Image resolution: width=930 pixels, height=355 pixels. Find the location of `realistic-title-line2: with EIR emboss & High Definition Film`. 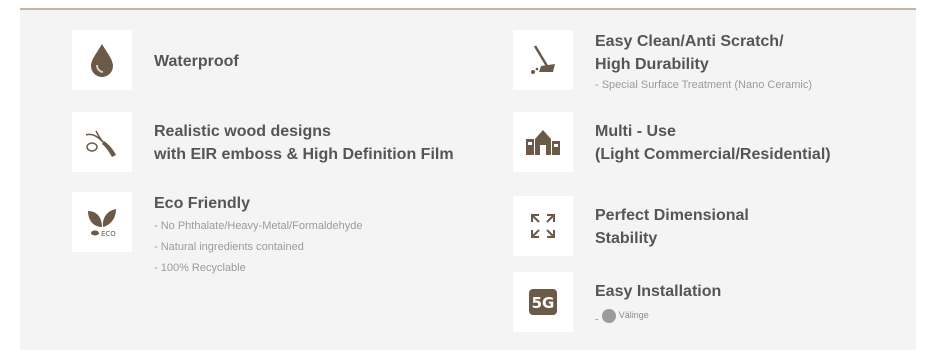

realistic-title-line2: with EIR emboss & High Definition Film is located at coordinates (304, 154).